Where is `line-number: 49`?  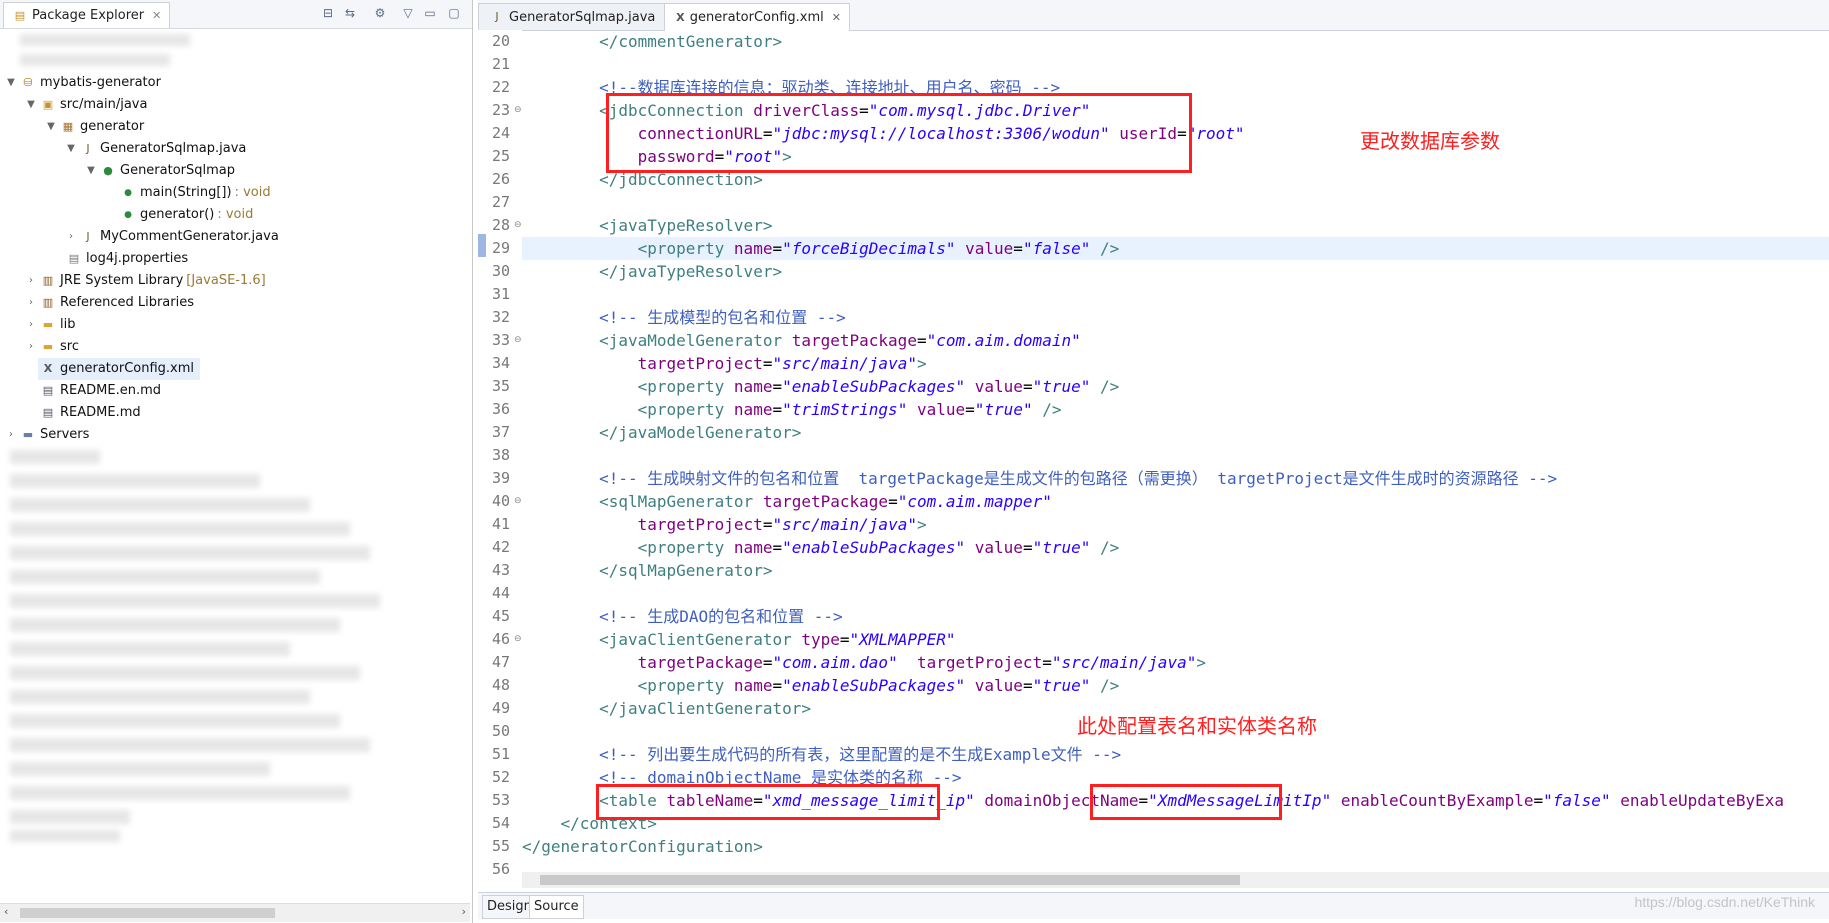 line-number: 49 is located at coordinates (501, 708).